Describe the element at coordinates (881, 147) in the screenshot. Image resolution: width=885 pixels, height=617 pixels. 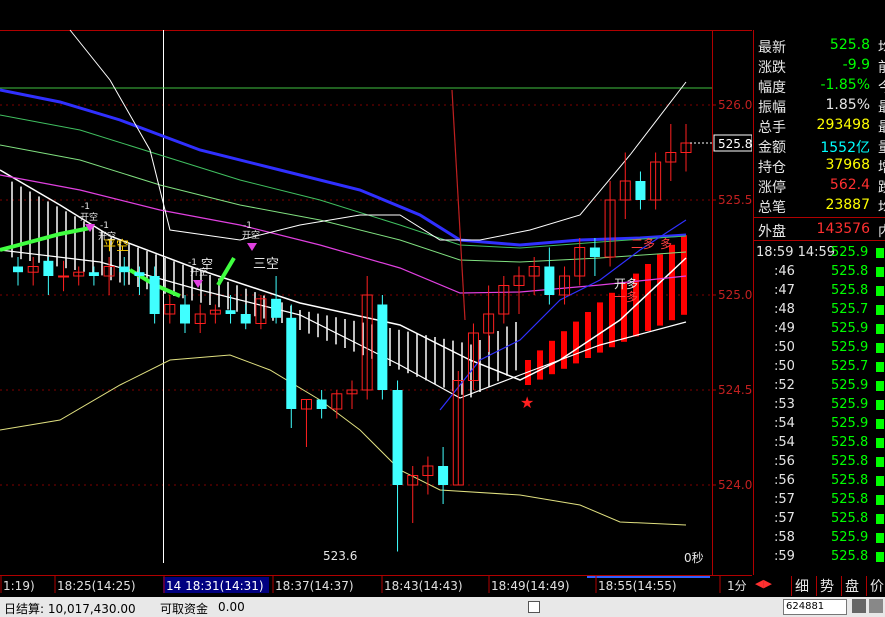
I see `quote-label-cut: 量` at that location.